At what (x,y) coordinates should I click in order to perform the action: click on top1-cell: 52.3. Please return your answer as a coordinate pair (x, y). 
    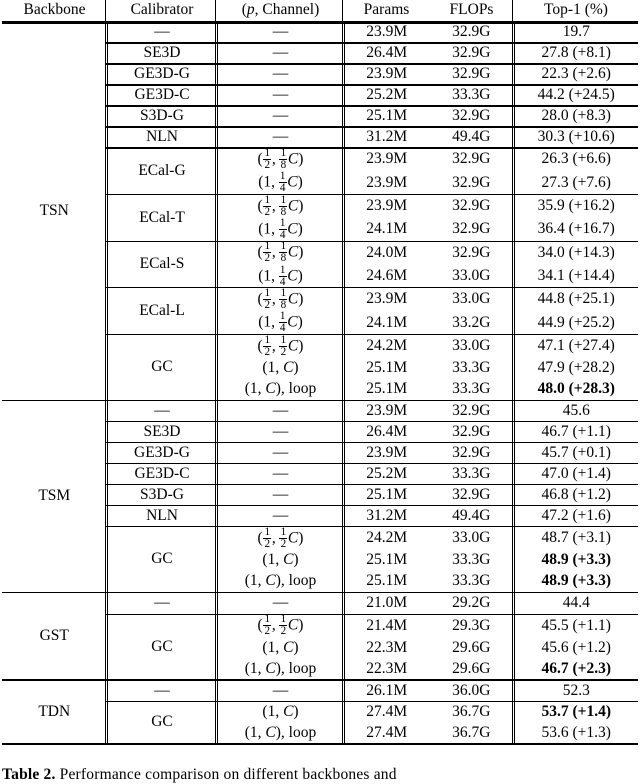
    Looking at the image, I should click on (576, 690).